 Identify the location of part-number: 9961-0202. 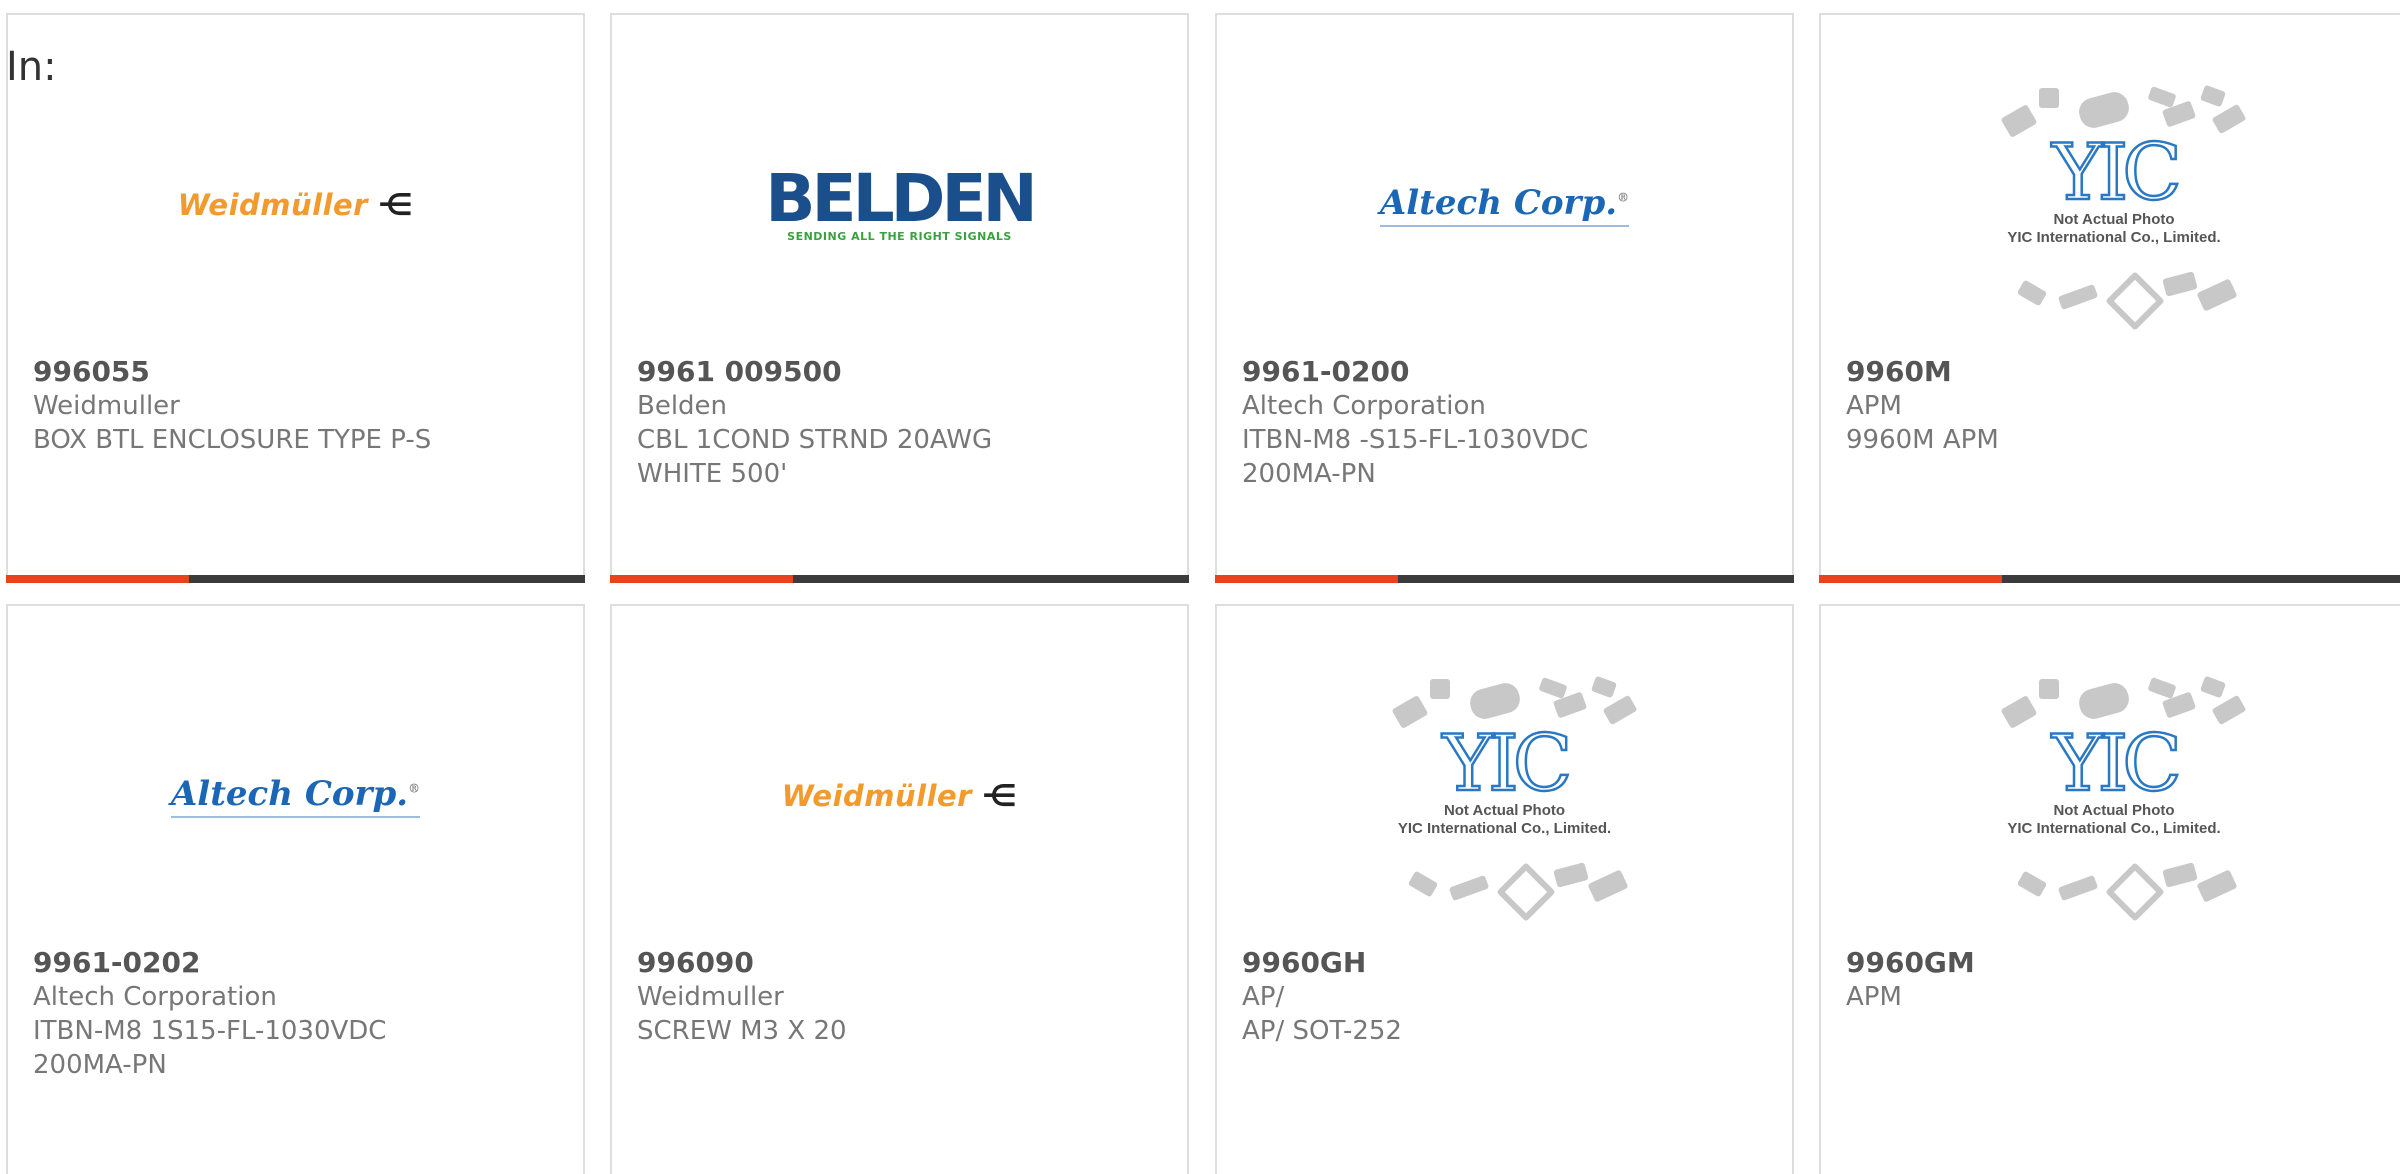
(298, 963).